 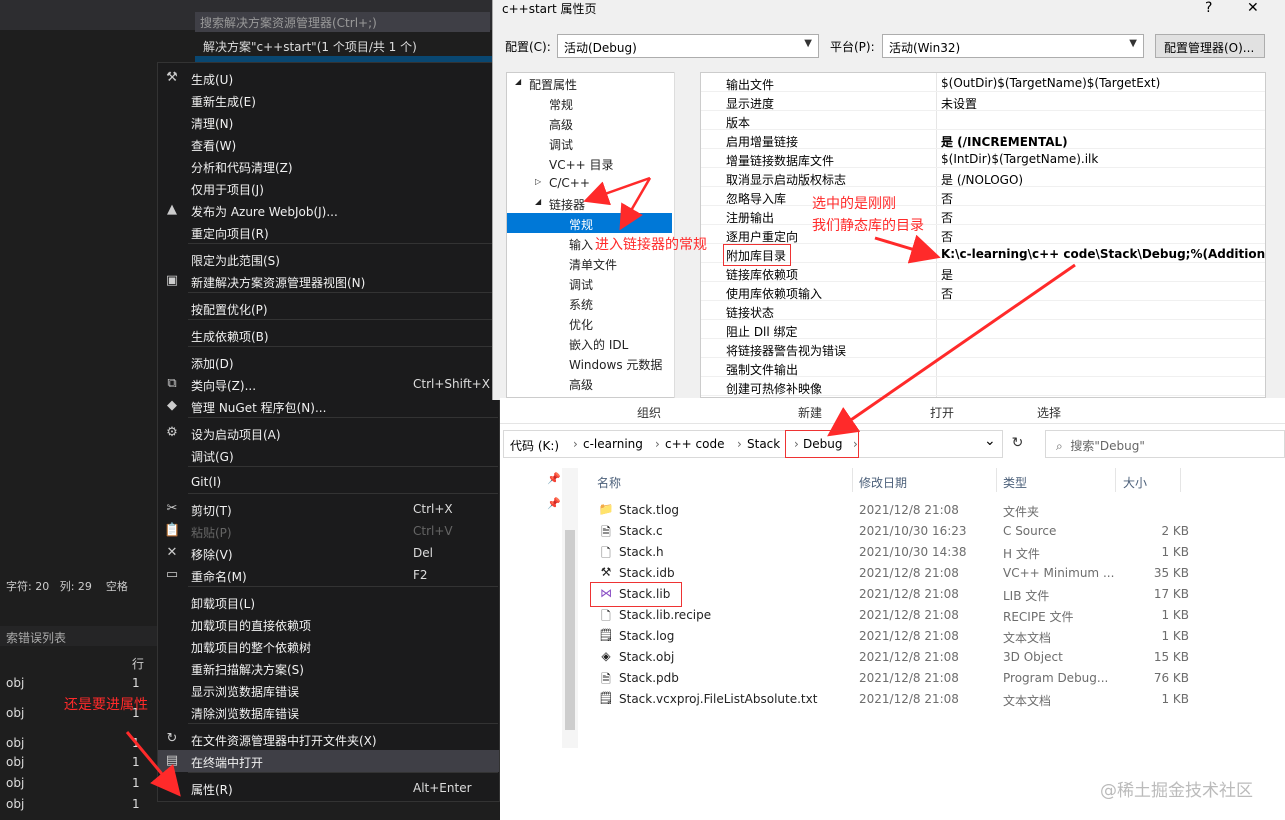 I want to click on annotation-selected-1: 选中的是刚刚, so click(x=854, y=204).